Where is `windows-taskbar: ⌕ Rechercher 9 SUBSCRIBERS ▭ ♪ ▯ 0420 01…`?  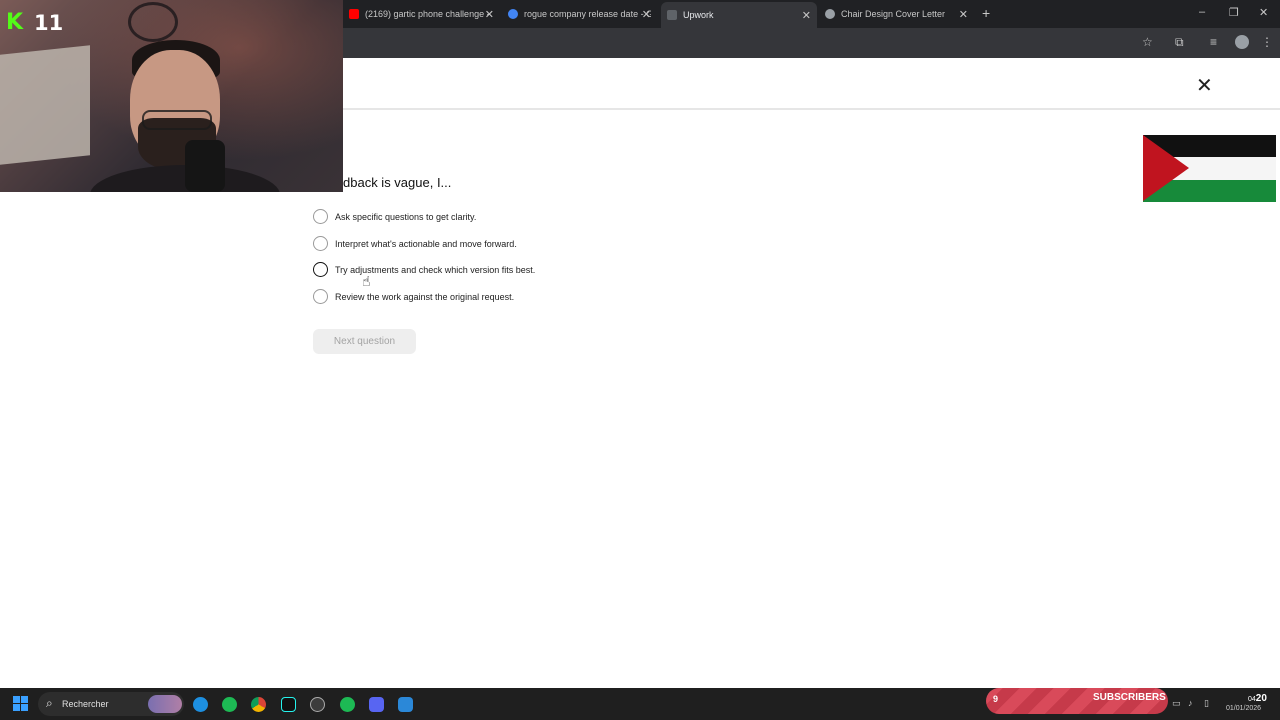 windows-taskbar: ⌕ Rechercher 9 SUBSCRIBERS ▭ ♪ ▯ 0420 01… is located at coordinates (640, 704).